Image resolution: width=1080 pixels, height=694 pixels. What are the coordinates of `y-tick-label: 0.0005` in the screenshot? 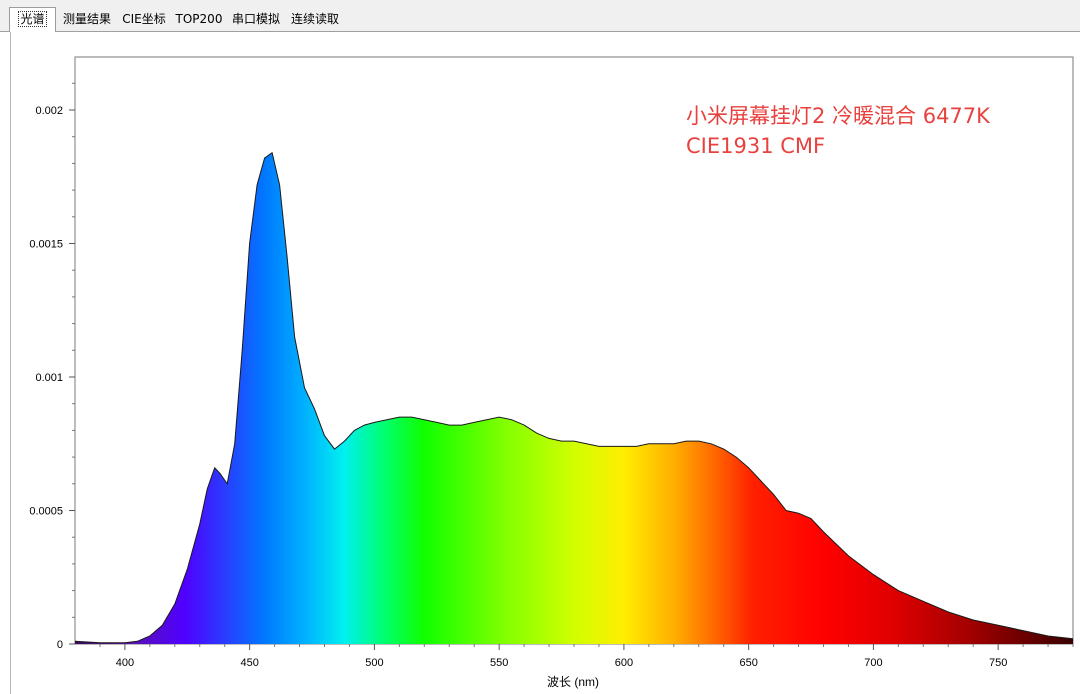 It's located at (46, 512).